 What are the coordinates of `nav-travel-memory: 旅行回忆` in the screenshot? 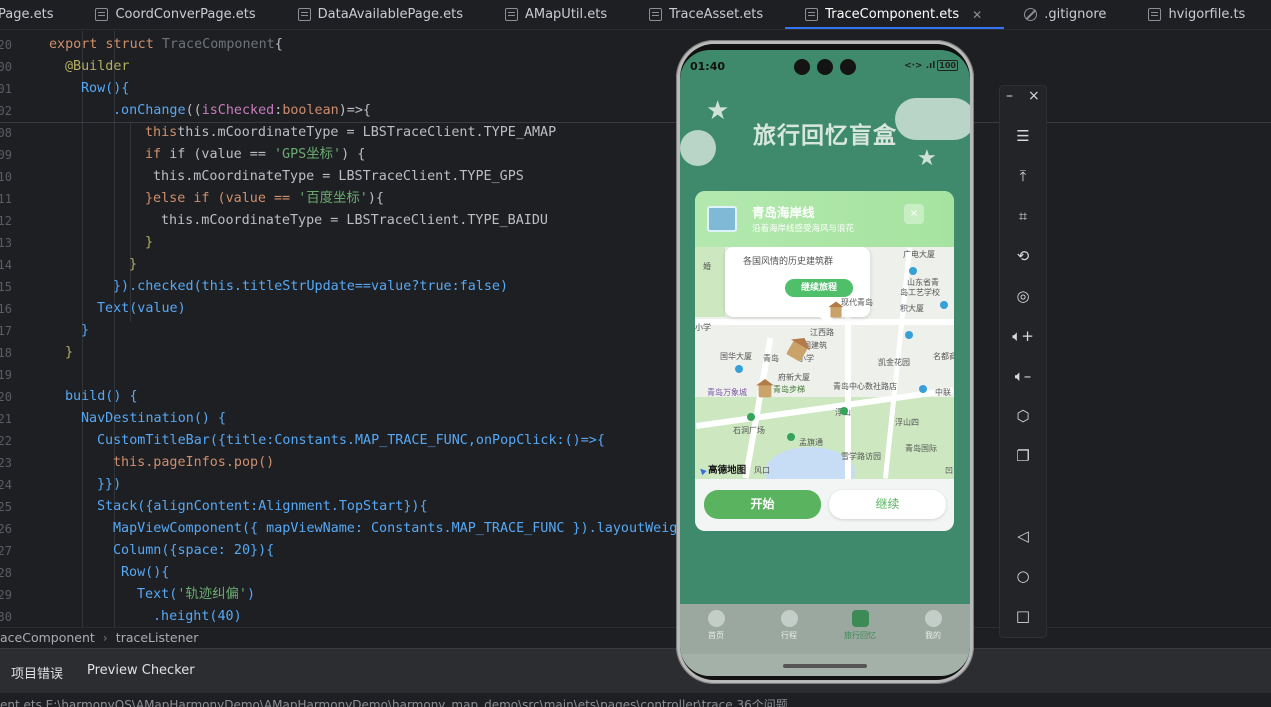 It's located at (860, 625).